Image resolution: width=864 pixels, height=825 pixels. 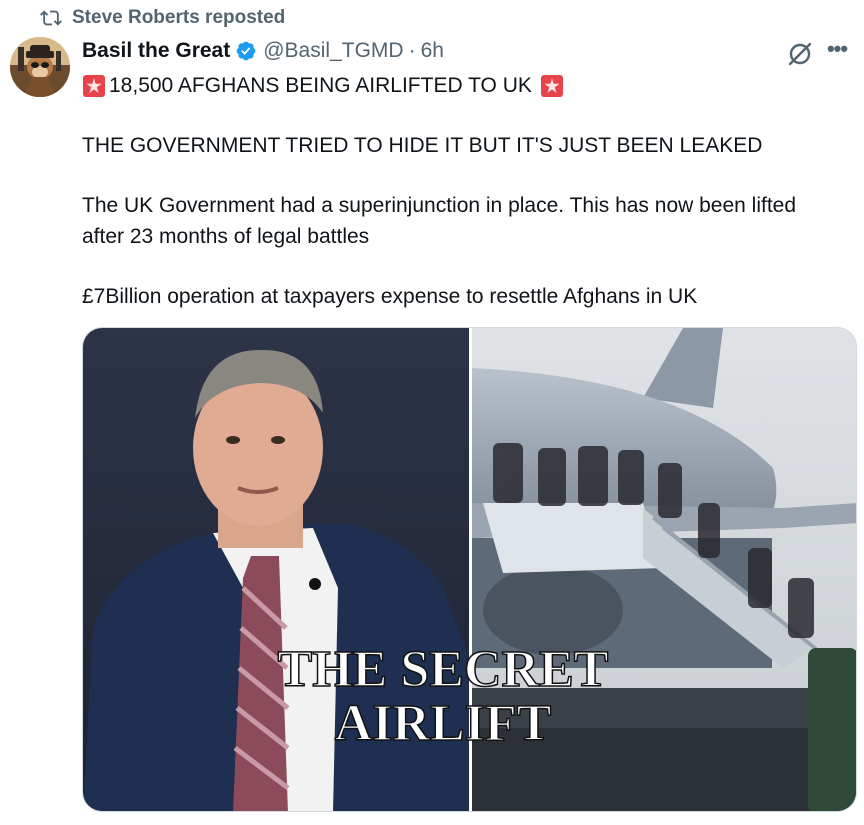 I want to click on repost-indicator: Steve Roberts reposted, so click(x=162, y=18).